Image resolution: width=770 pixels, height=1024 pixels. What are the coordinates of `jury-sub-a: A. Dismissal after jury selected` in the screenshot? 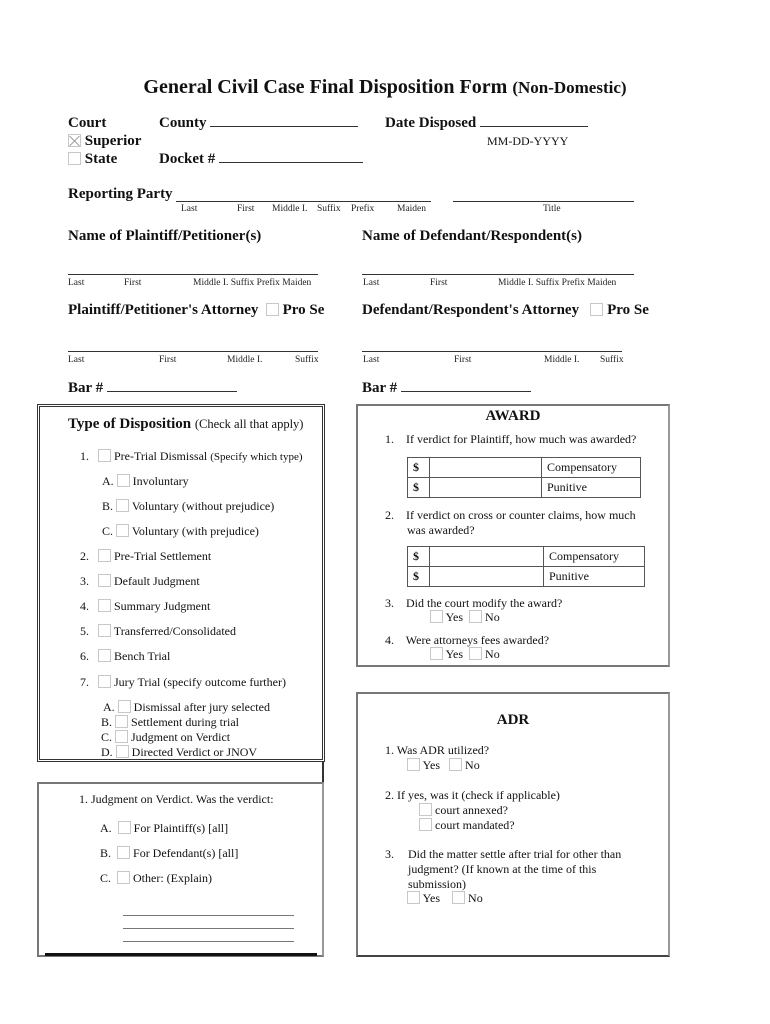 It's located at (186, 707).